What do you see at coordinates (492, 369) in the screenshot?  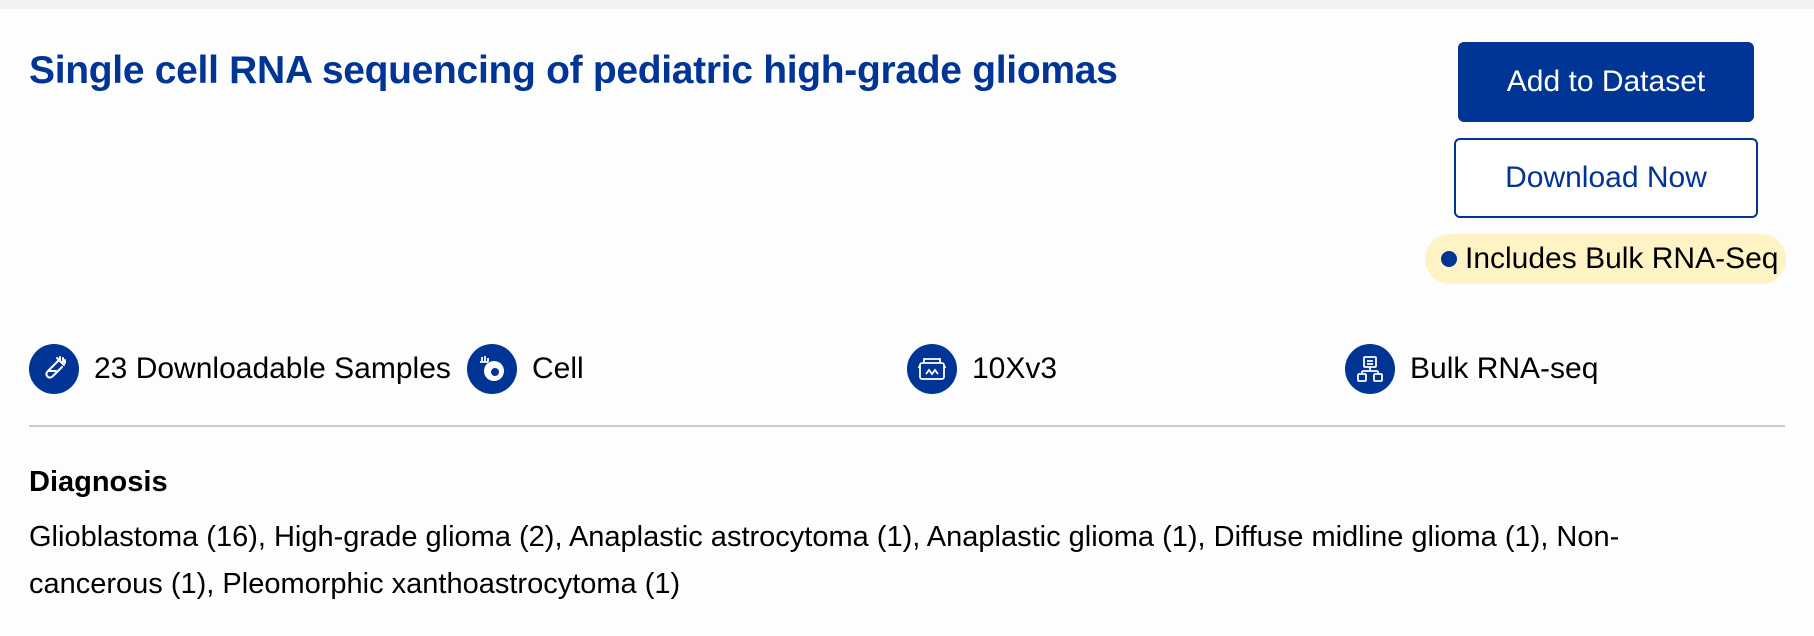 I see `cell-icon` at bounding box center [492, 369].